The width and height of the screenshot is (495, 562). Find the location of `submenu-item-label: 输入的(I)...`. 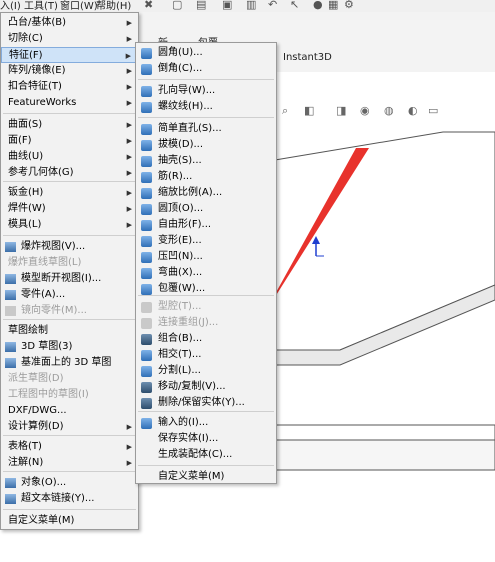

submenu-item-label: 输入的(I)... is located at coordinates (183, 422).